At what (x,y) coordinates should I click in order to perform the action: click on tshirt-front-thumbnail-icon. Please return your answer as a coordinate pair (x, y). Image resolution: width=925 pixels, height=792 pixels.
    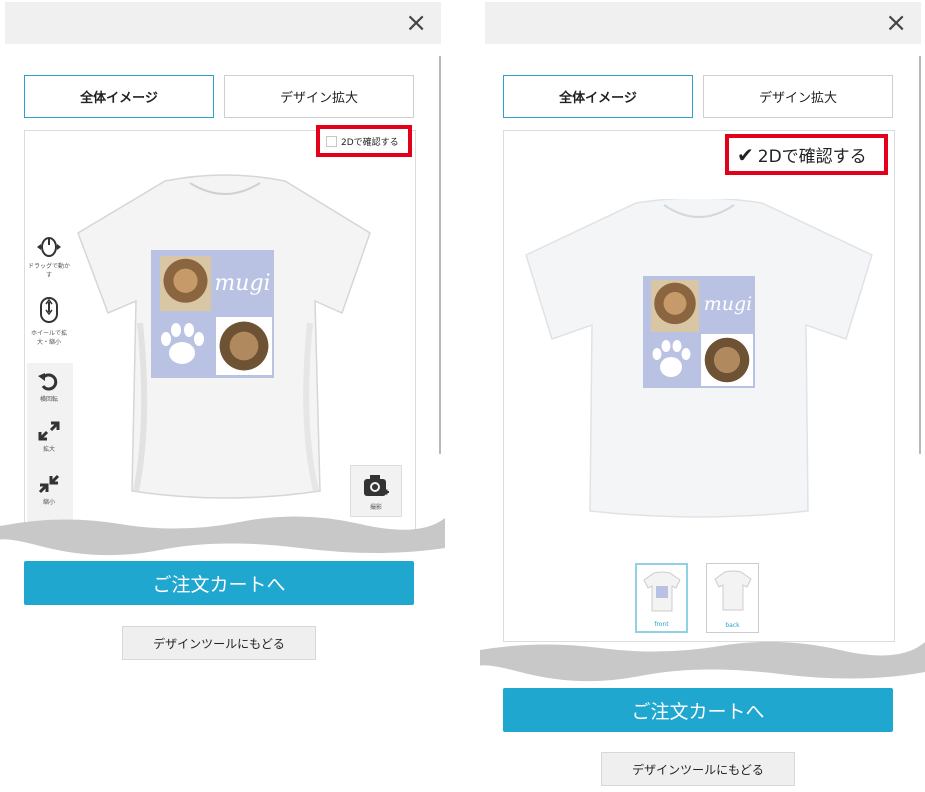
    Looking at the image, I should click on (661, 591).